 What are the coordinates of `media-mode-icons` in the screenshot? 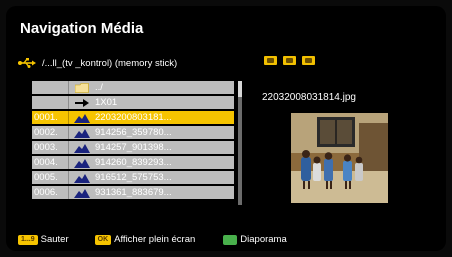 It's located at (289, 60).